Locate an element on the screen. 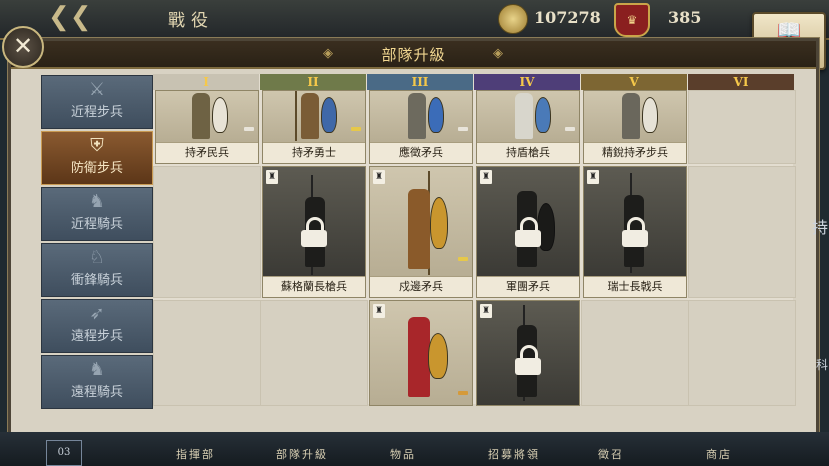 Image resolution: width=829 pixels, height=466 pixels. tier-header-3: III is located at coordinates (420, 82).